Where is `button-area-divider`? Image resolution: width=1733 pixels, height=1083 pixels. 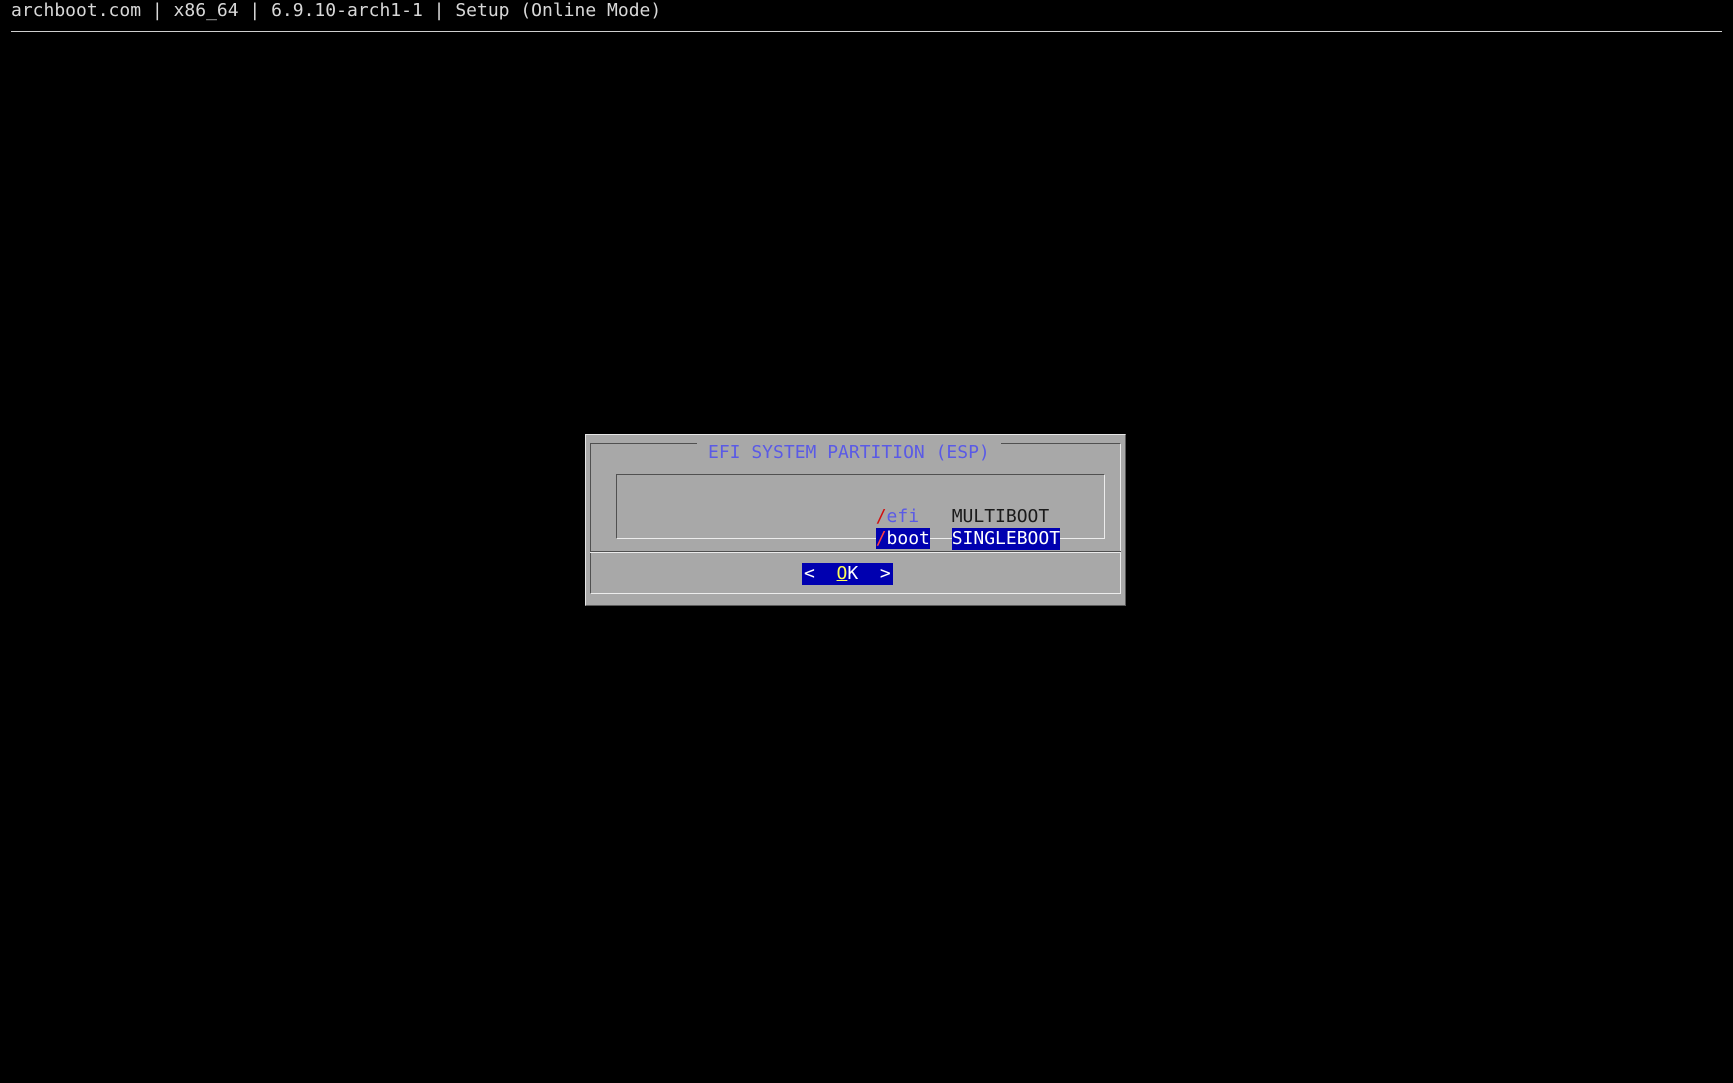 button-area-divider is located at coordinates (855, 552).